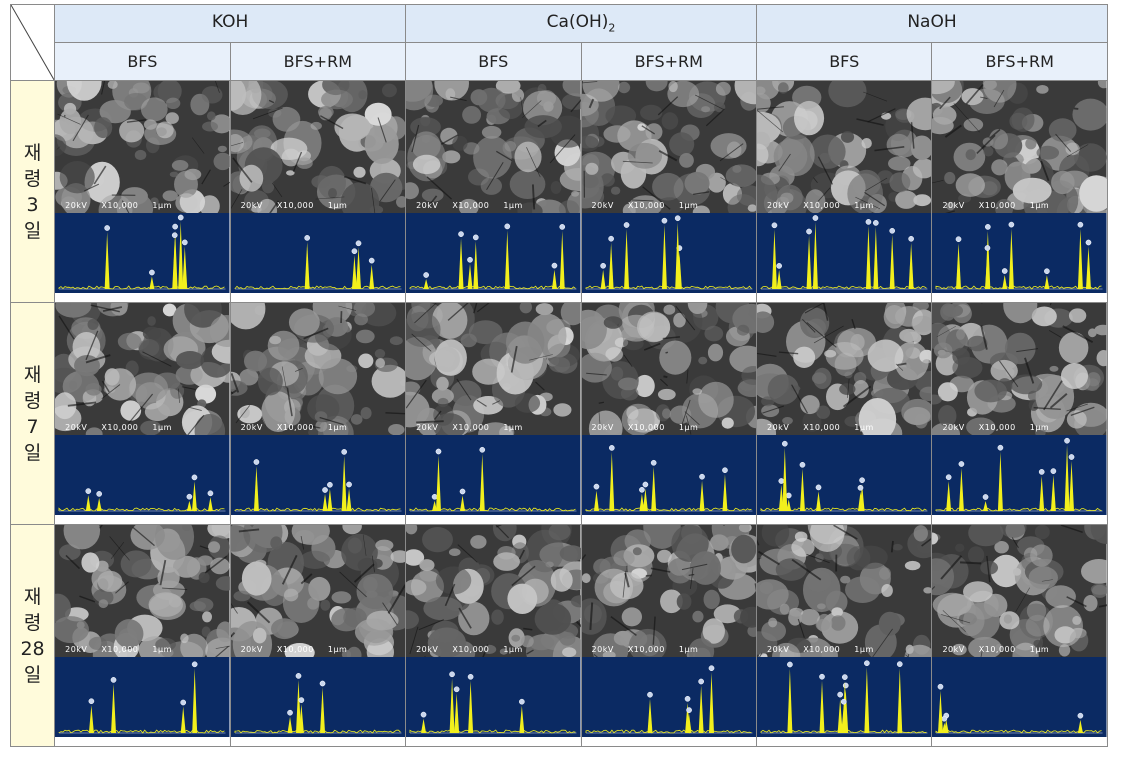 The width and height of the screenshot is (1122, 762). I want to click on group-header-naoh: NaOH, so click(932, 23).